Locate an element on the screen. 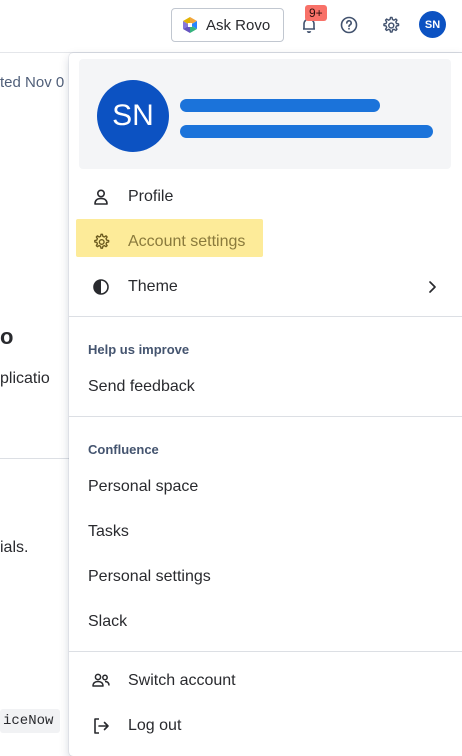 This screenshot has height=756, width=462. menu-item-account-settings: Account settings is located at coordinates (265, 241).